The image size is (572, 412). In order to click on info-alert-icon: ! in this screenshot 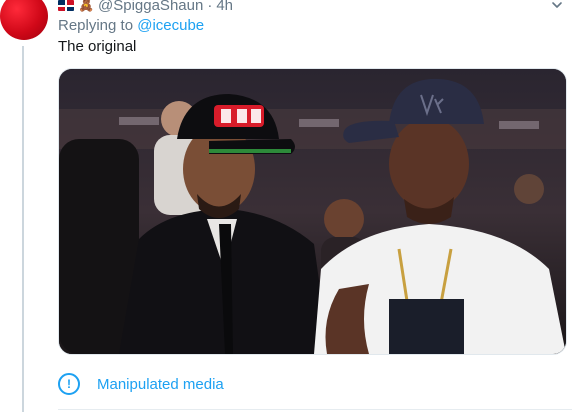, I will do `click(69, 384)`.